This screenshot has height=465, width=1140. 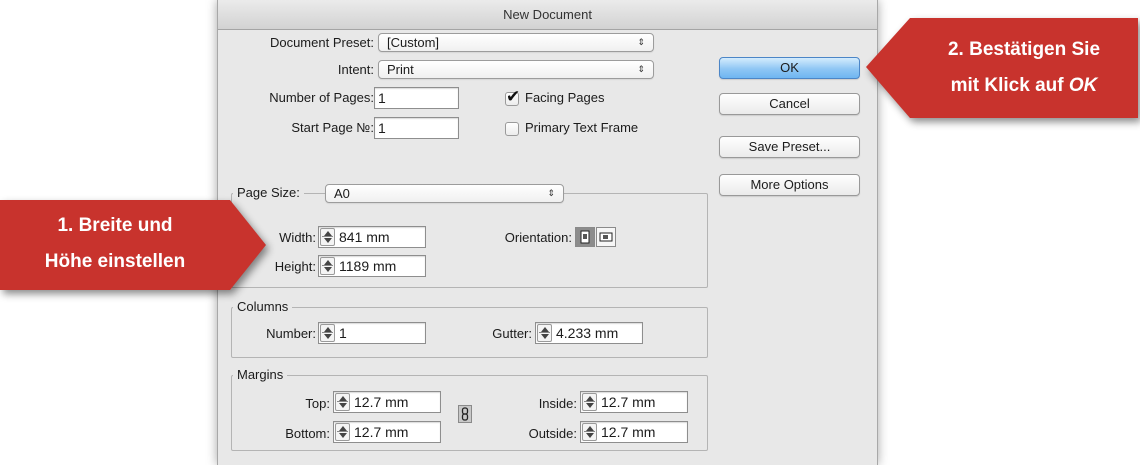 What do you see at coordinates (381, 432) in the screenshot?
I see `margin-bottom-value: 12.7 mm` at bounding box center [381, 432].